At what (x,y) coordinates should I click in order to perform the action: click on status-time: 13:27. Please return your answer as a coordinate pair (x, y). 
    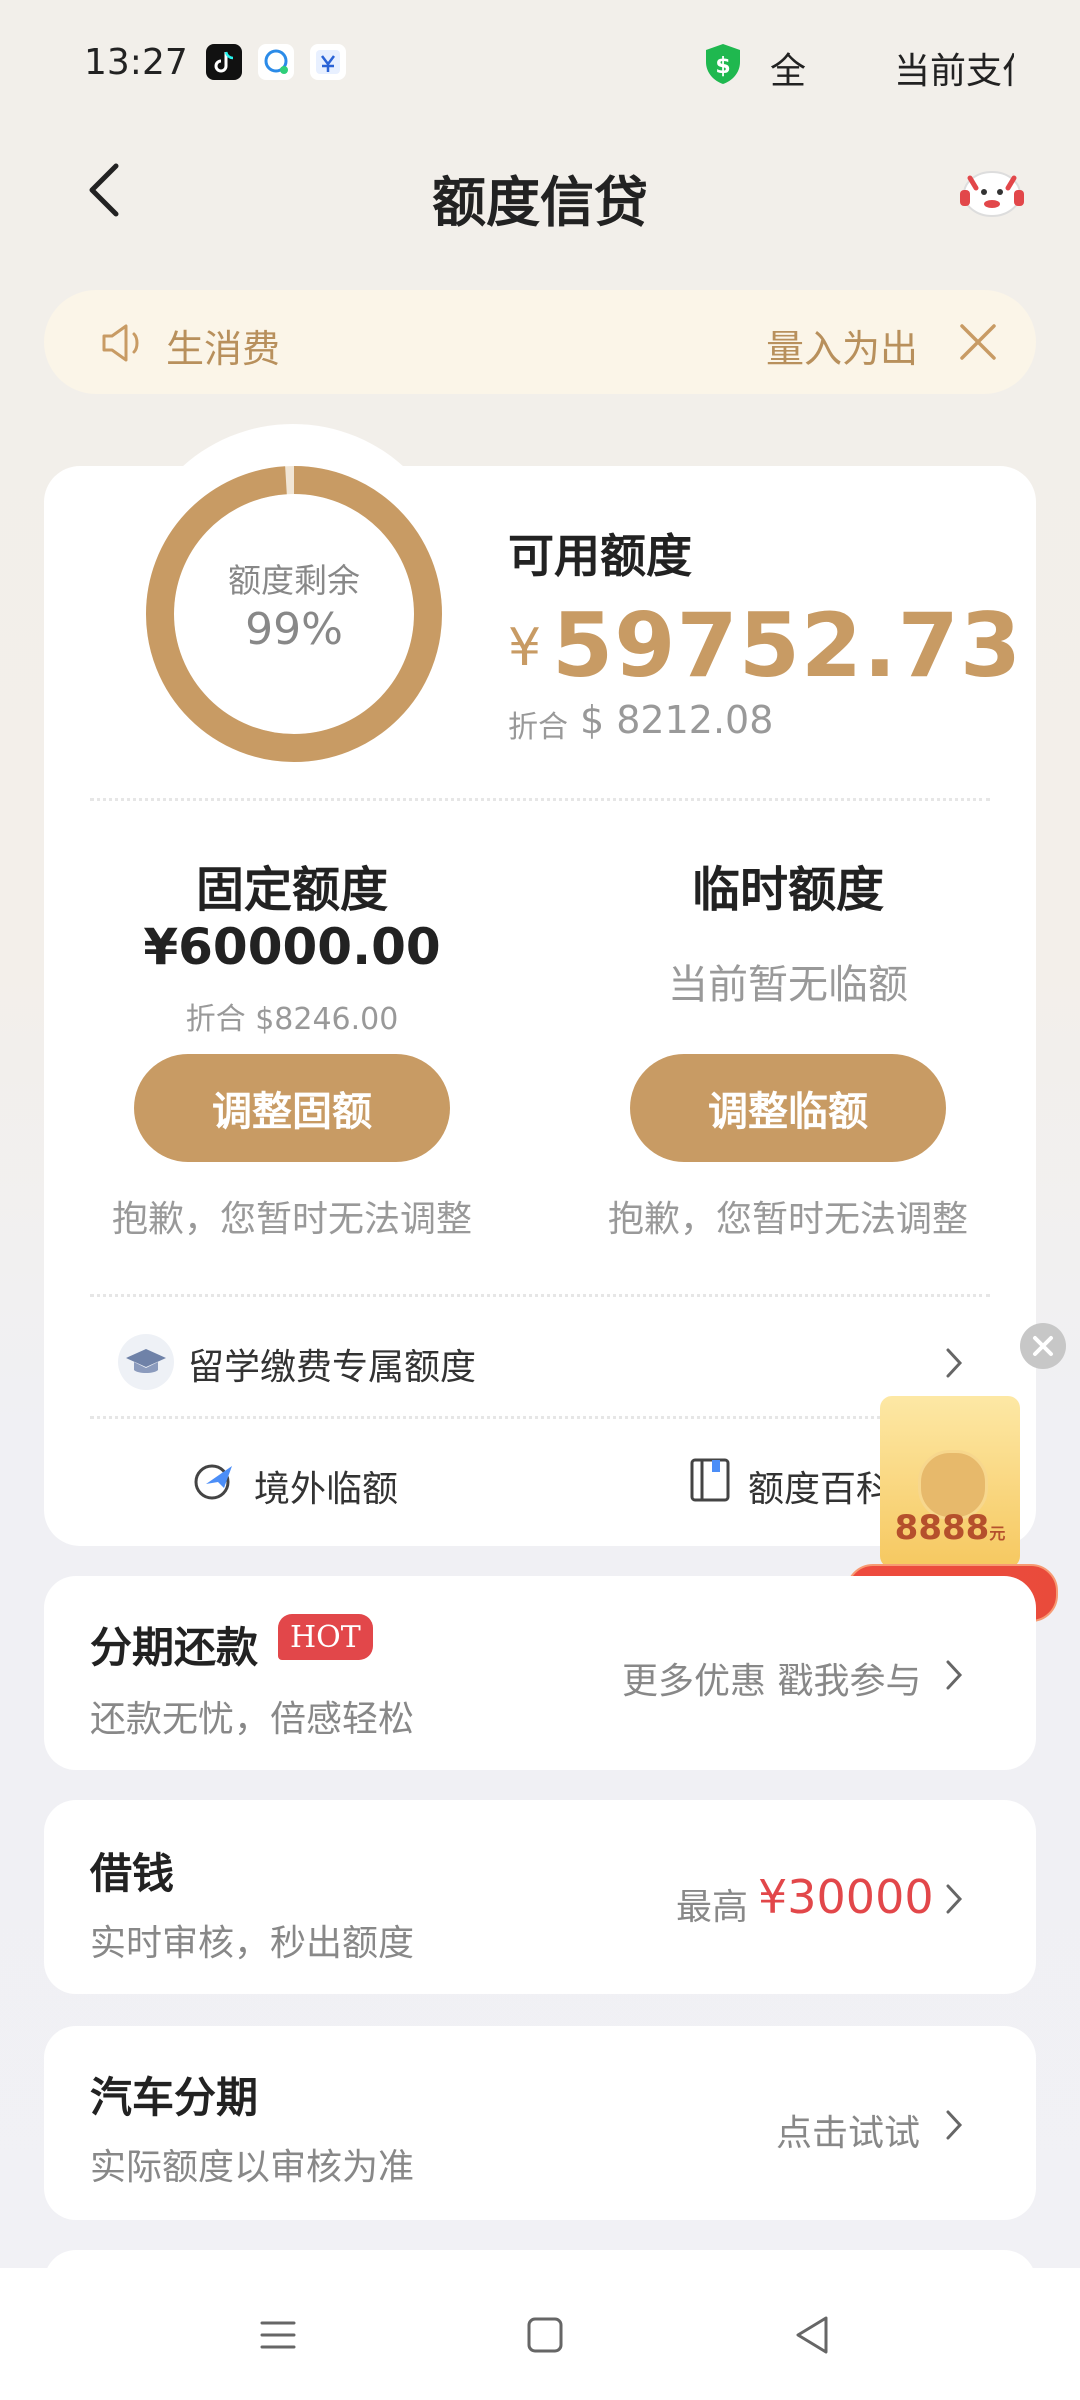
    Looking at the image, I should click on (136, 62).